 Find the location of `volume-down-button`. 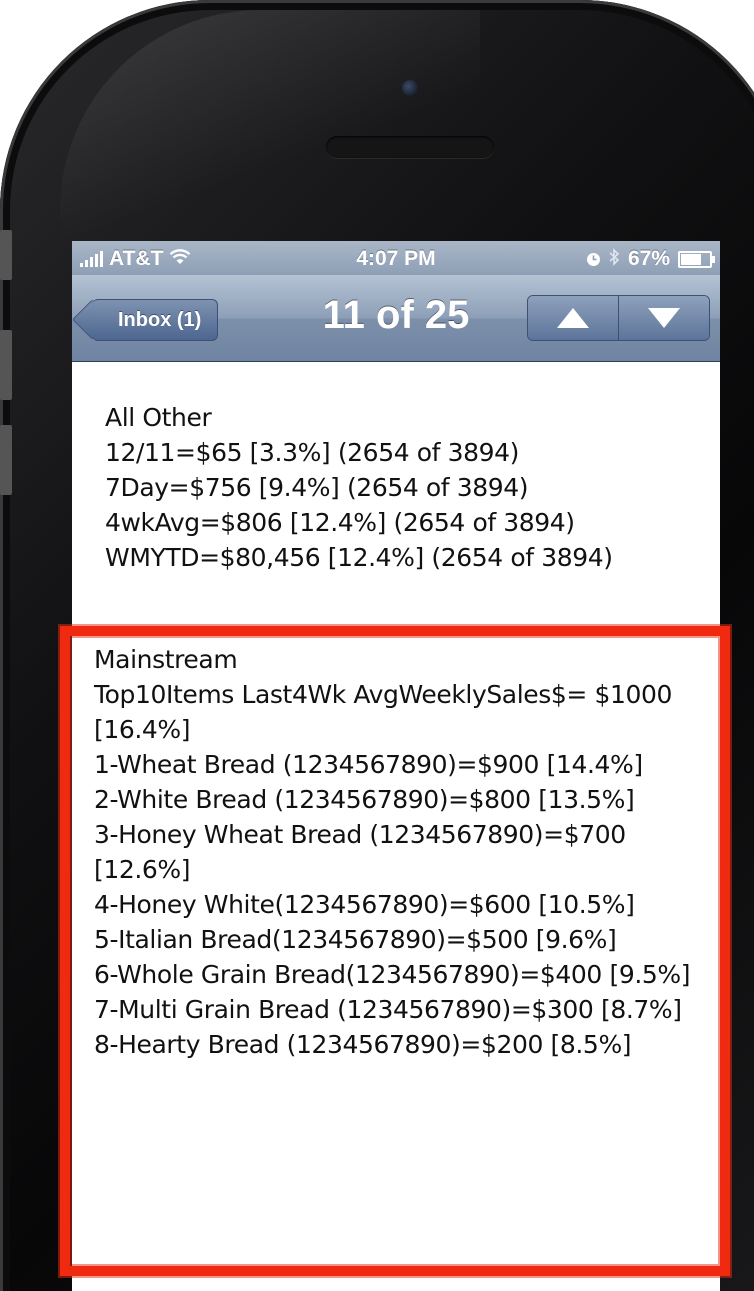

volume-down-button is located at coordinates (6, 460).